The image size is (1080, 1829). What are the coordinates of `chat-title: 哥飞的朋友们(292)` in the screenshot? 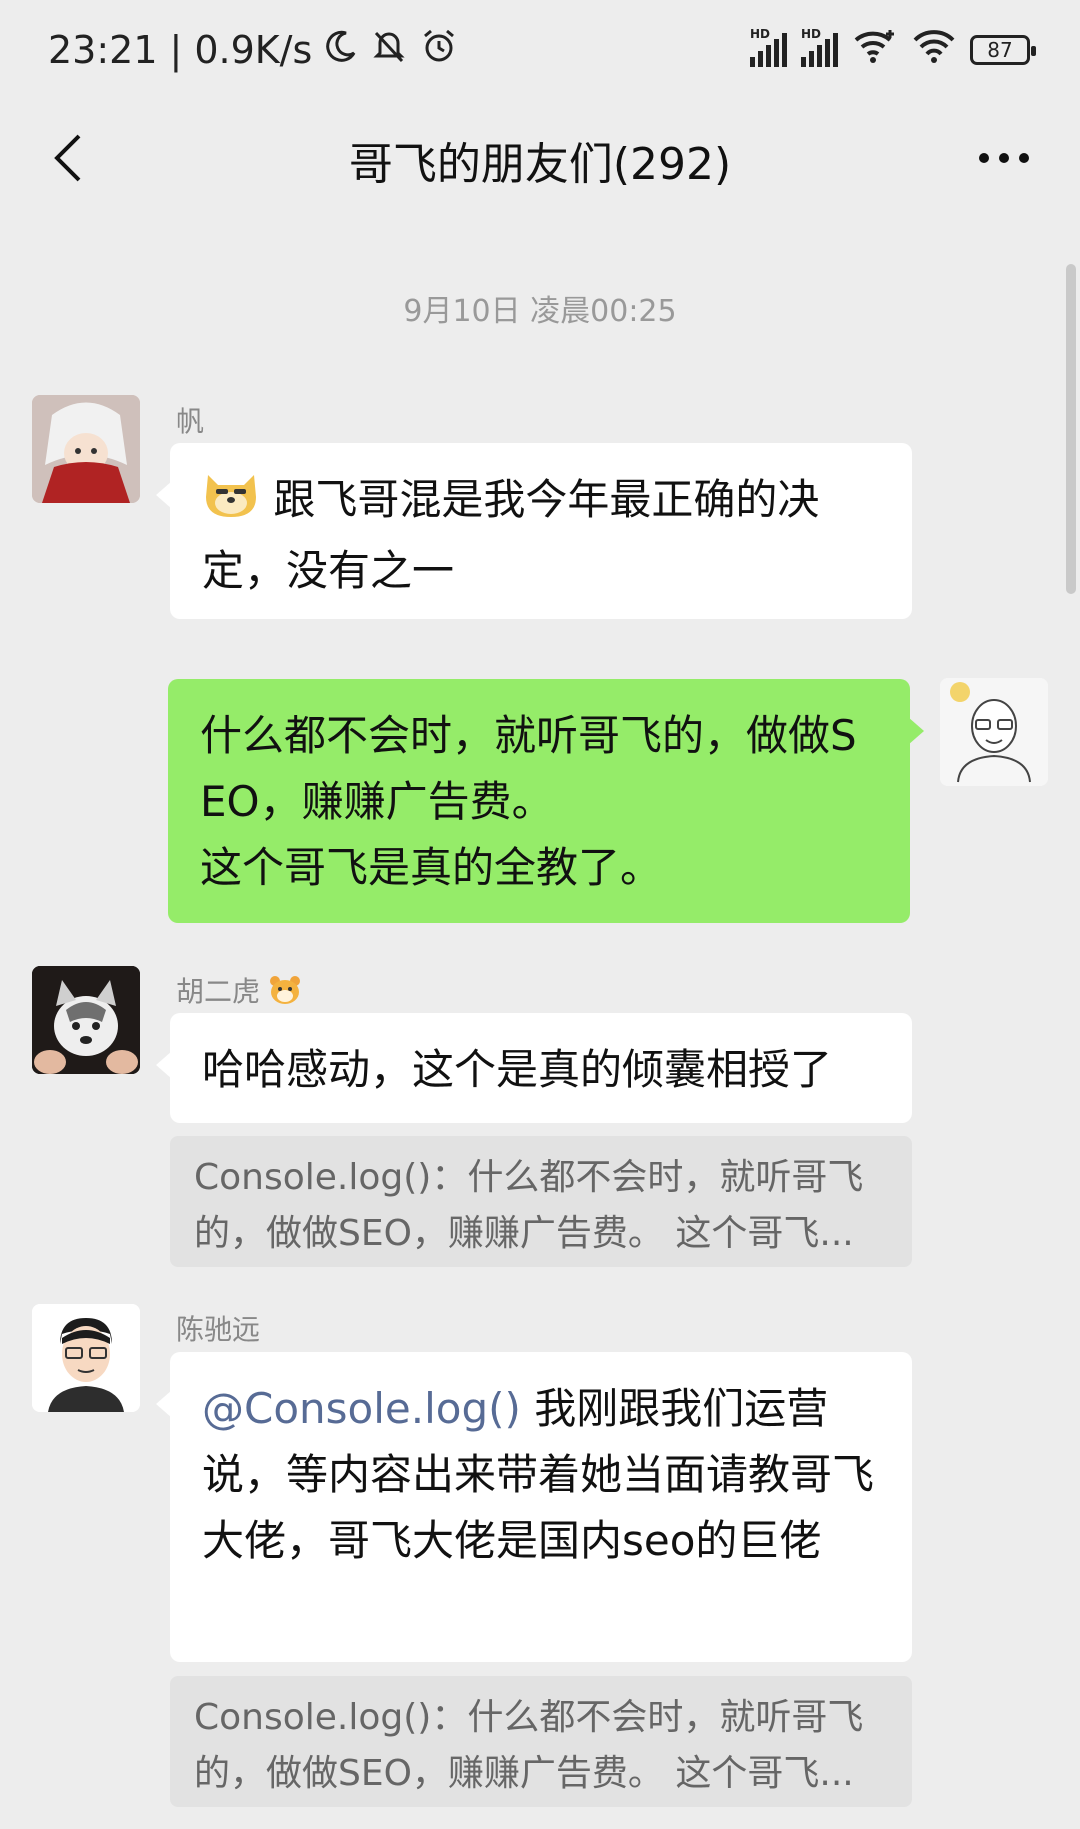 It's located at (540, 164).